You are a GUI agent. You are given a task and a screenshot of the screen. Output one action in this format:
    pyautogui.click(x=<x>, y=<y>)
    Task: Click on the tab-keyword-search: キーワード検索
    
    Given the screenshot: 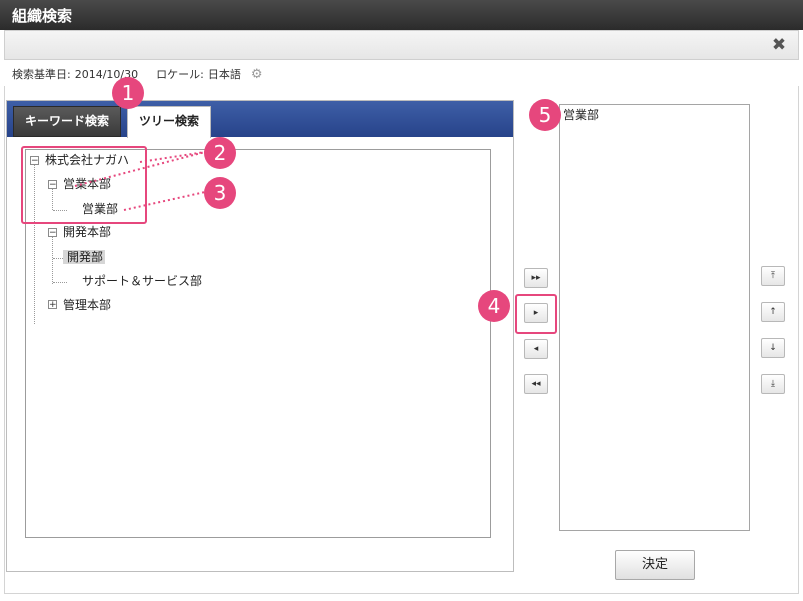 What is the action you would take?
    pyautogui.click(x=67, y=121)
    